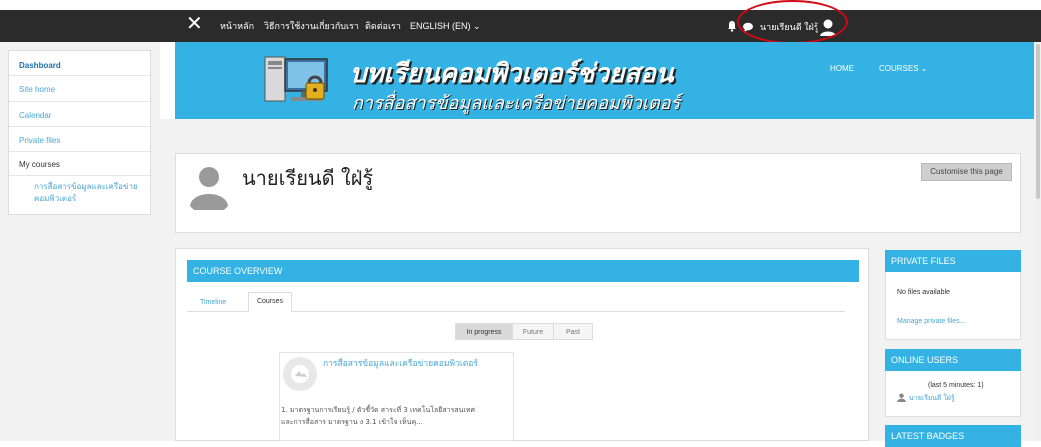 The width and height of the screenshot is (1041, 447). I want to click on filter-past: Past, so click(573, 331).